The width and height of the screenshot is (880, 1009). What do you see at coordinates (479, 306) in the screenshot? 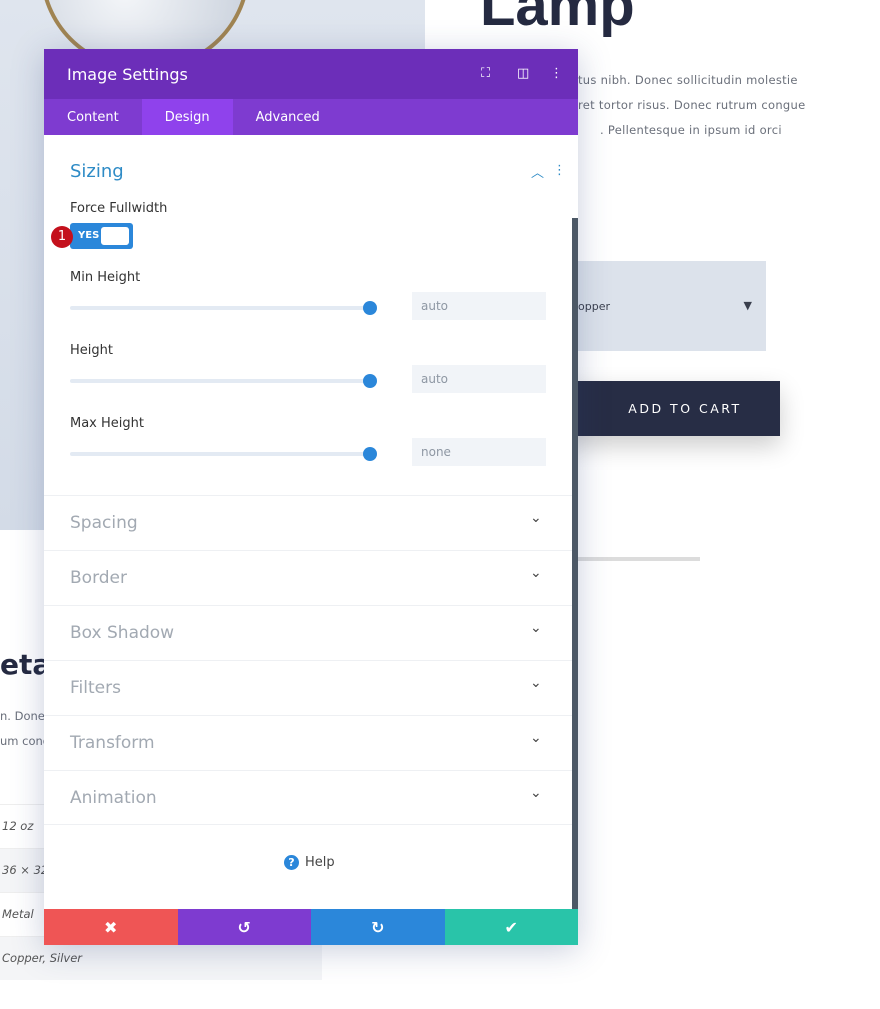
I see `min-height-input` at bounding box center [479, 306].